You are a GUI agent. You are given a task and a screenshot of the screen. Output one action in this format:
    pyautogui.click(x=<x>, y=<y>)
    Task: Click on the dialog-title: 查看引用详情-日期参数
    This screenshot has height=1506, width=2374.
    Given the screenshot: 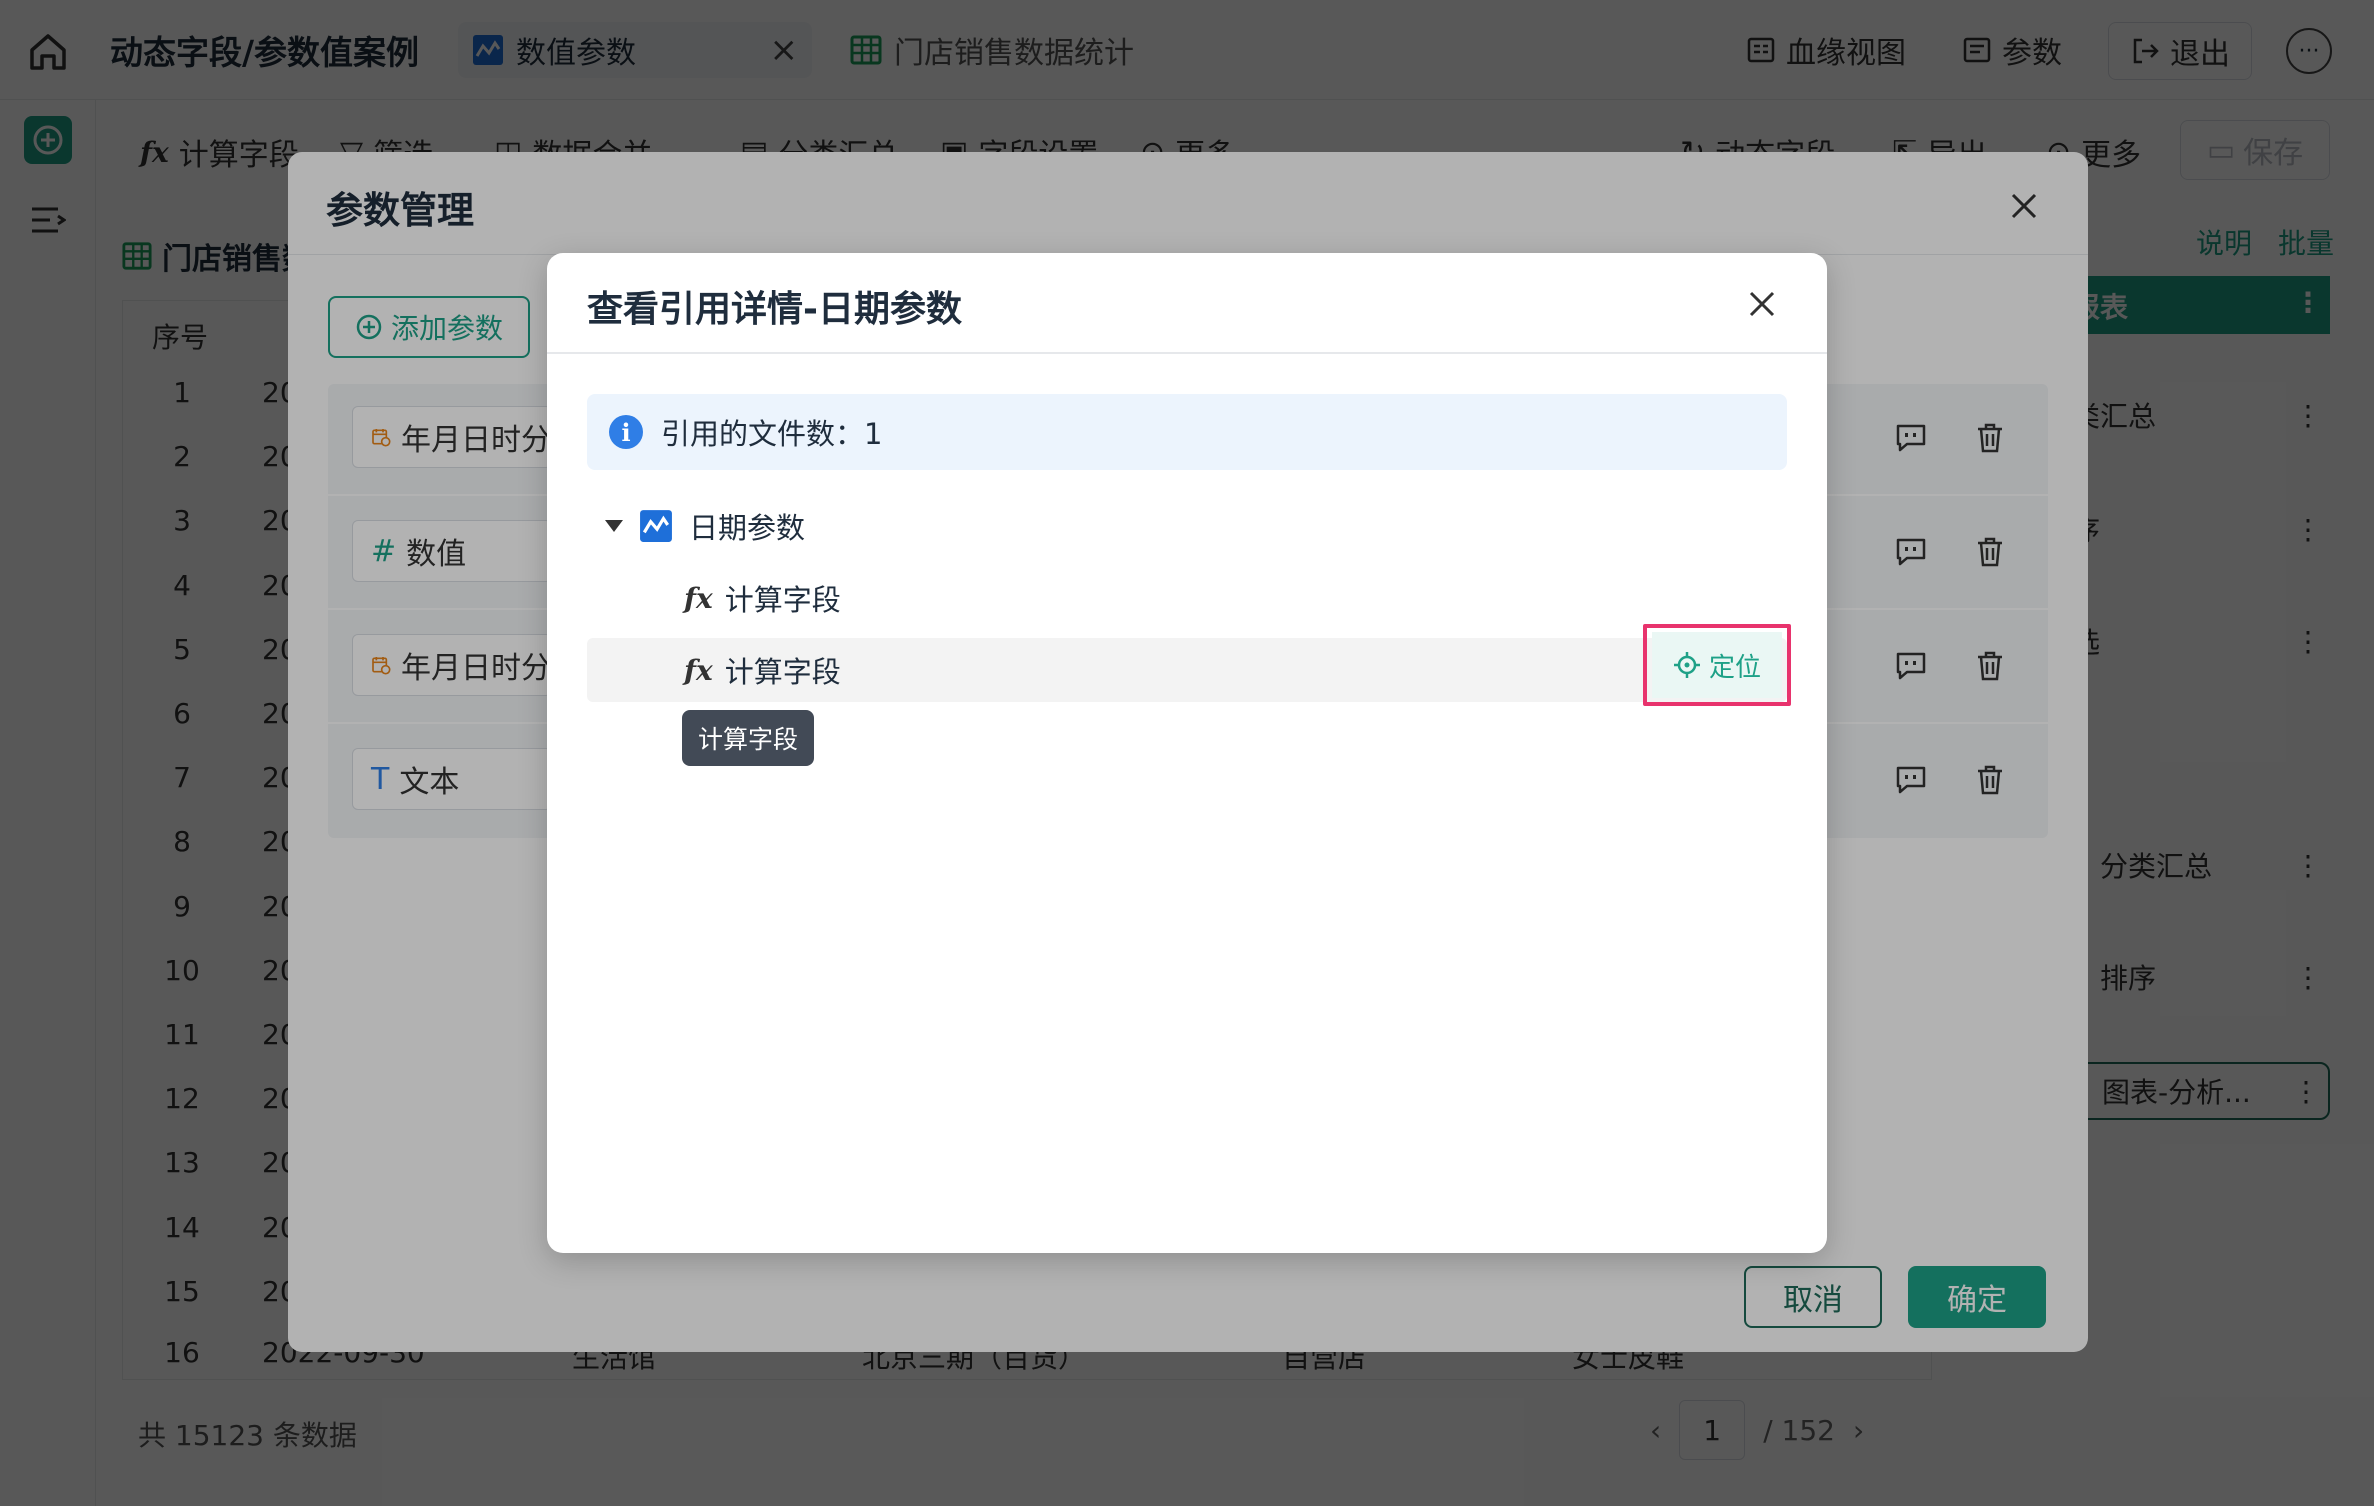 What is the action you would take?
    pyautogui.click(x=774, y=309)
    